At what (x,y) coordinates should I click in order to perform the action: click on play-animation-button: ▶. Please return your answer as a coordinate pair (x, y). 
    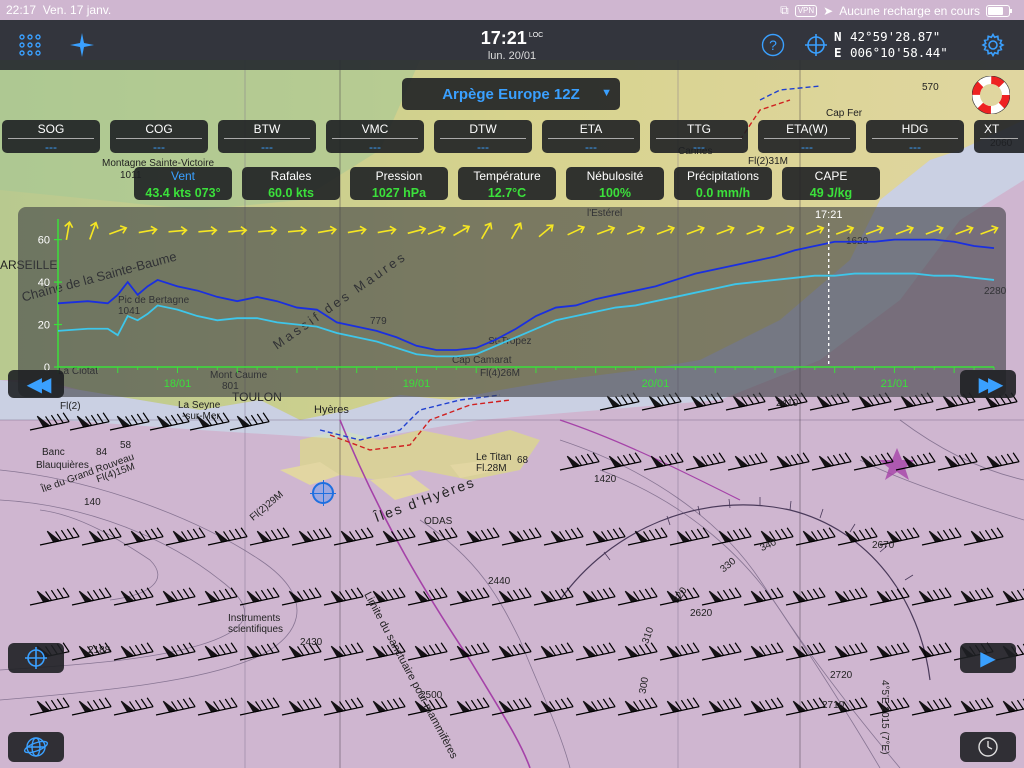
    Looking at the image, I should click on (988, 658).